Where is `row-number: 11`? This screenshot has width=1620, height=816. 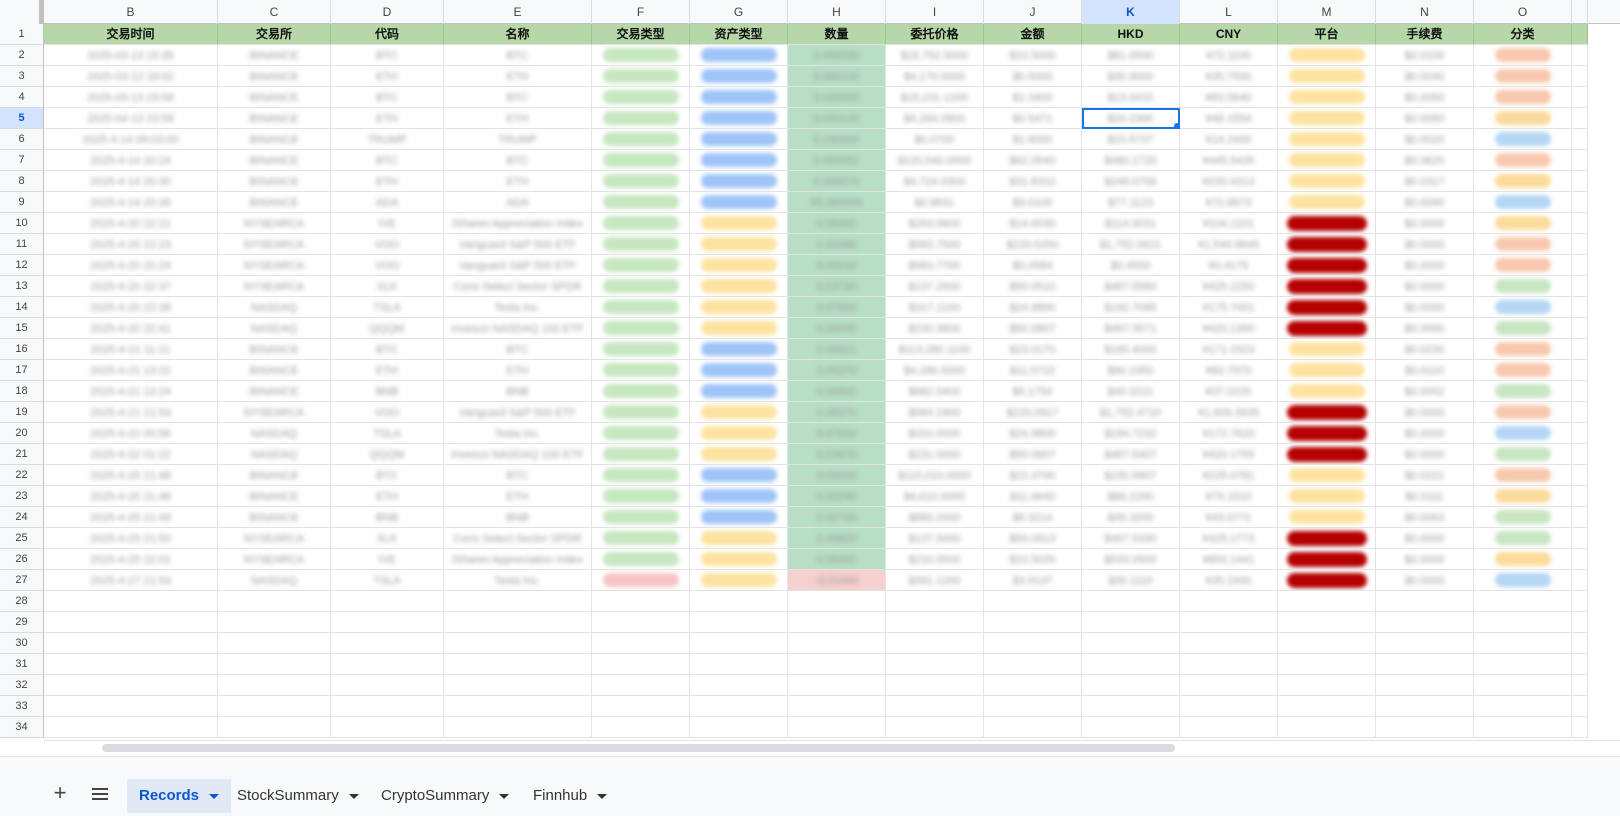 row-number: 11 is located at coordinates (22, 244).